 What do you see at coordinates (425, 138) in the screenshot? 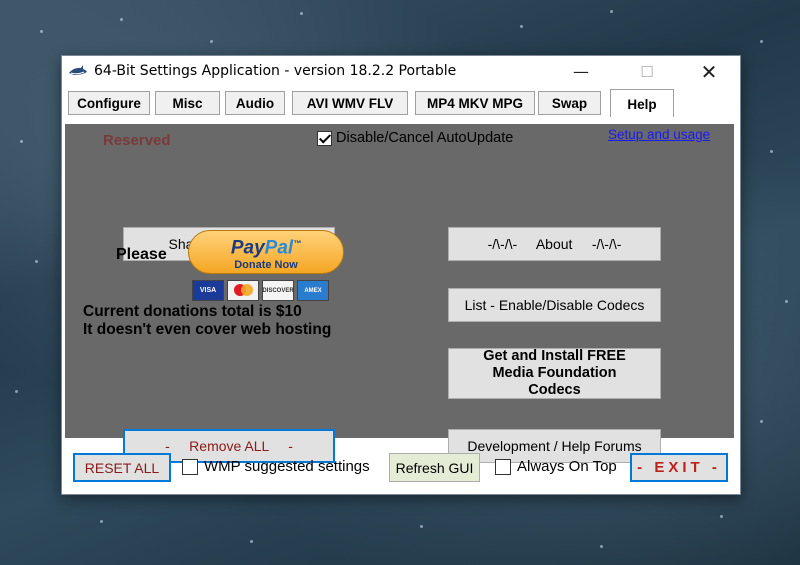
I see `autoupdate-label: Disable/Cancel AutoUpdate` at bounding box center [425, 138].